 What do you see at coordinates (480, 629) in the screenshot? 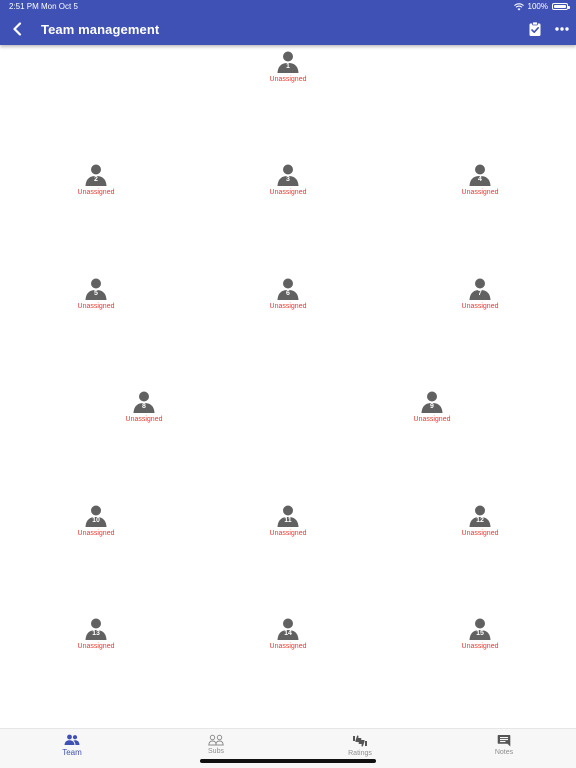
I see `avatar: 15` at bounding box center [480, 629].